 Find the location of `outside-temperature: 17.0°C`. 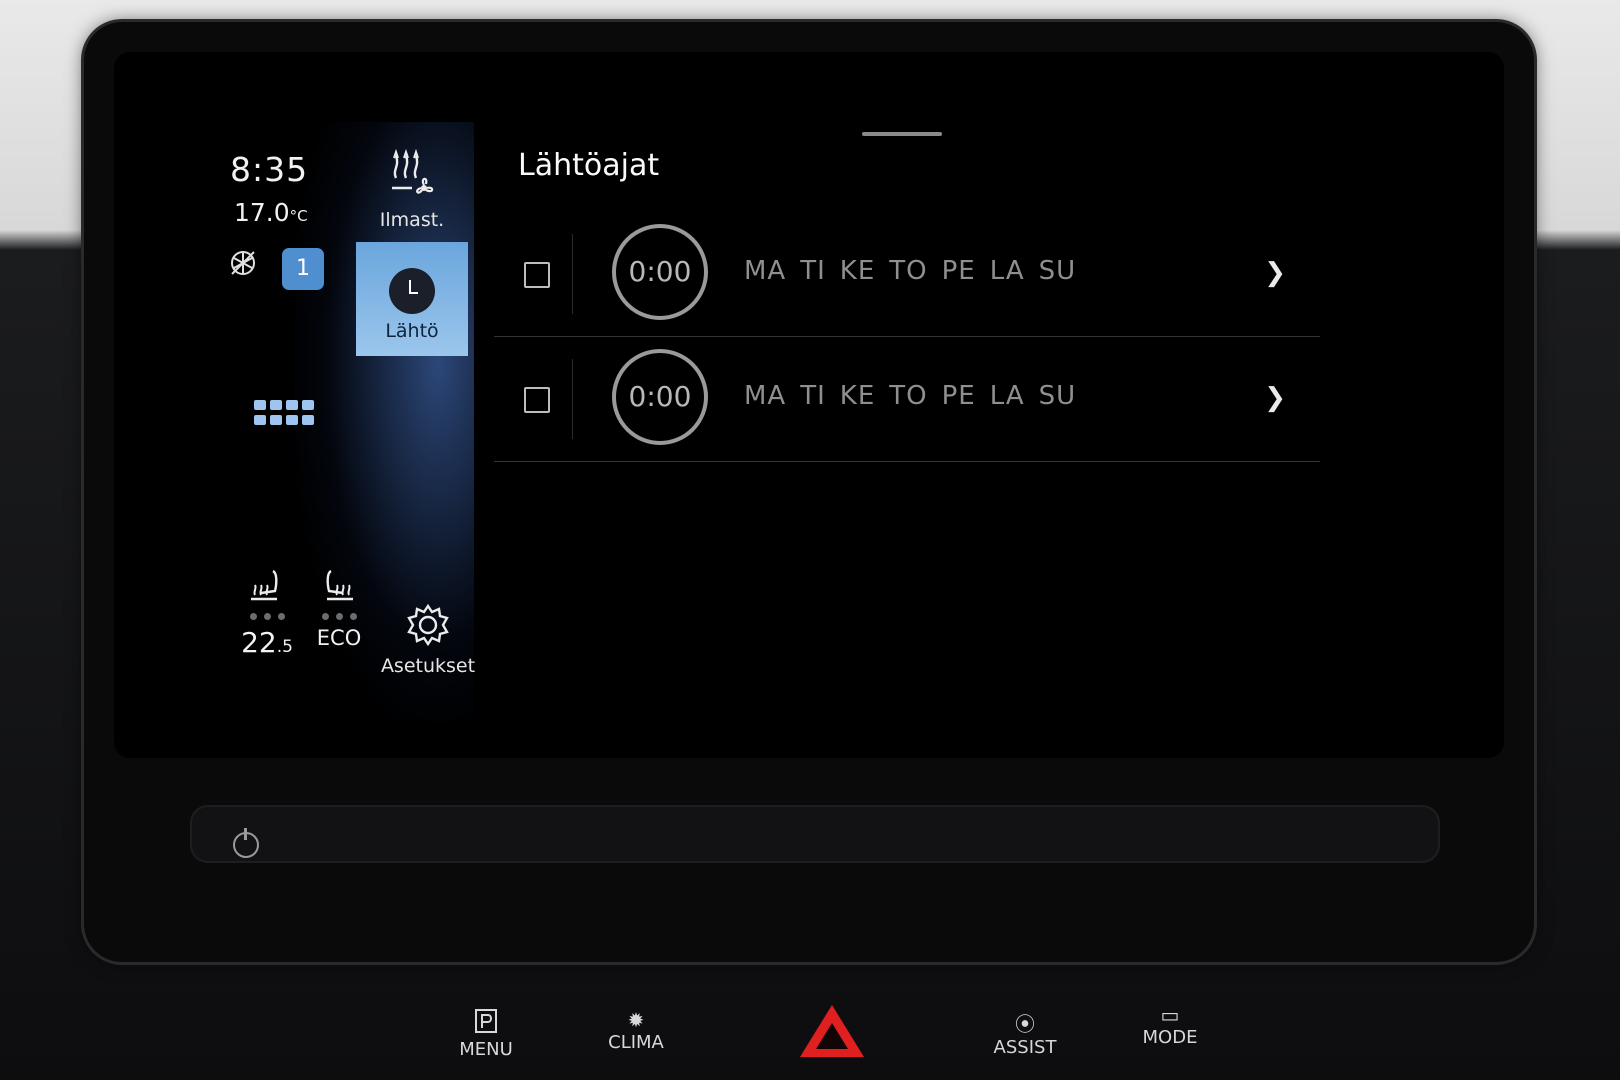

outside-temperature: 17.0°C is located at coordinates (271, 212).